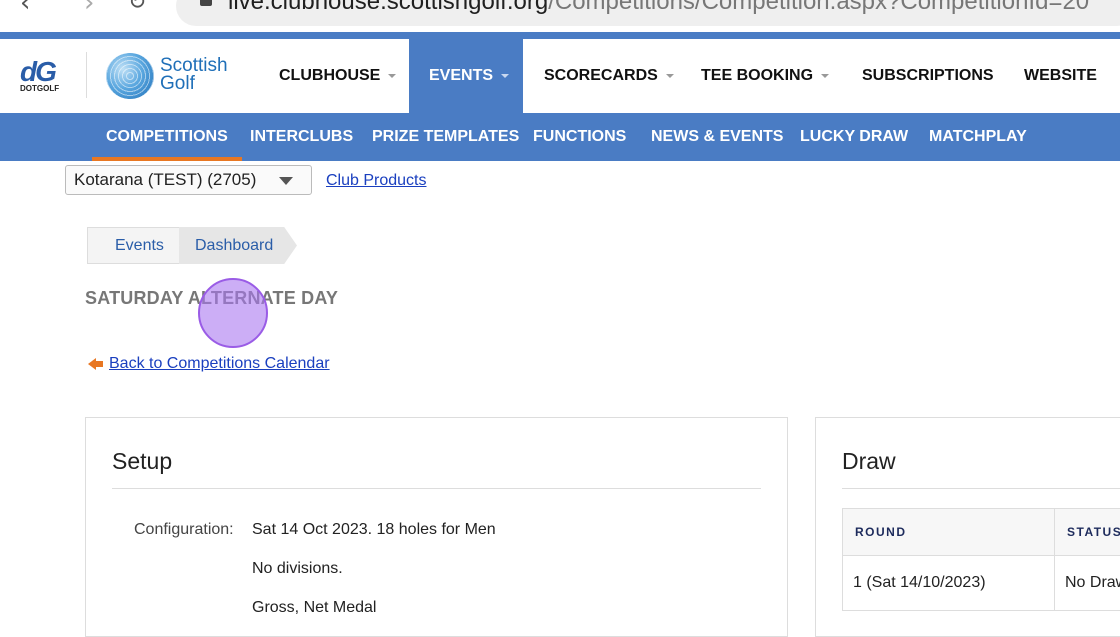 This screenshot has height=637, width=1120. Describe the element at coordinates (233, 245) in the screenshot. I see `breadcrumb-dashboard: Dashboard` at that location.